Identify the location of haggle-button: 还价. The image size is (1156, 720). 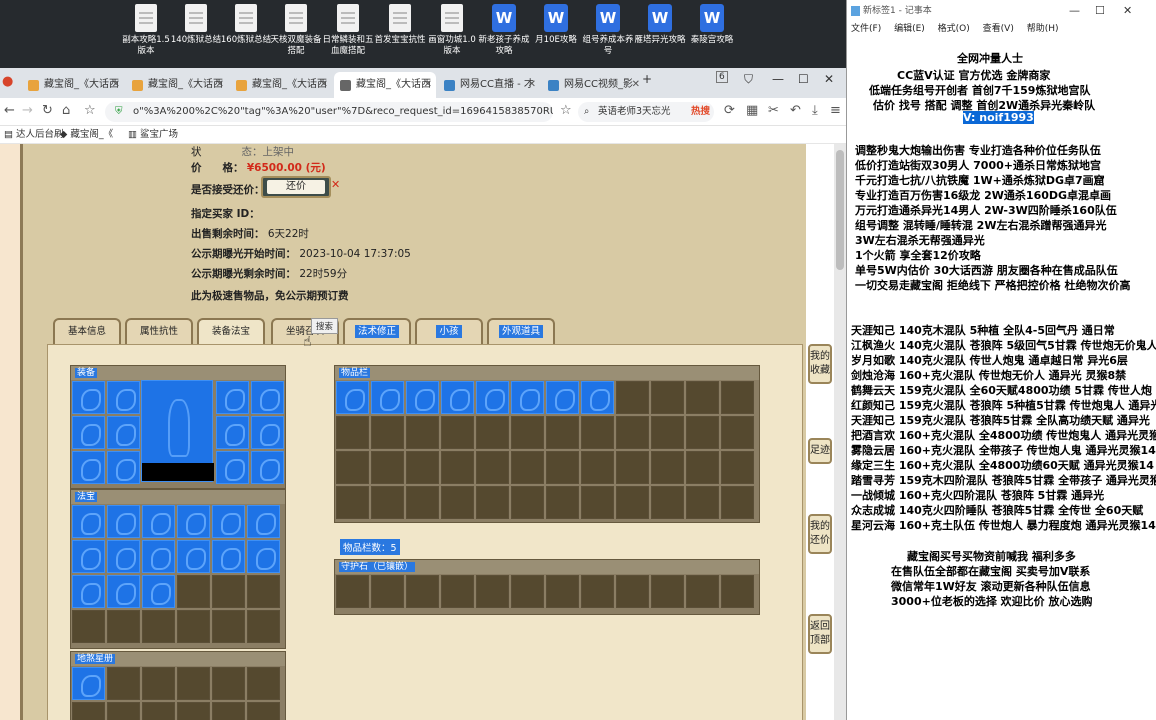
(296, 187).